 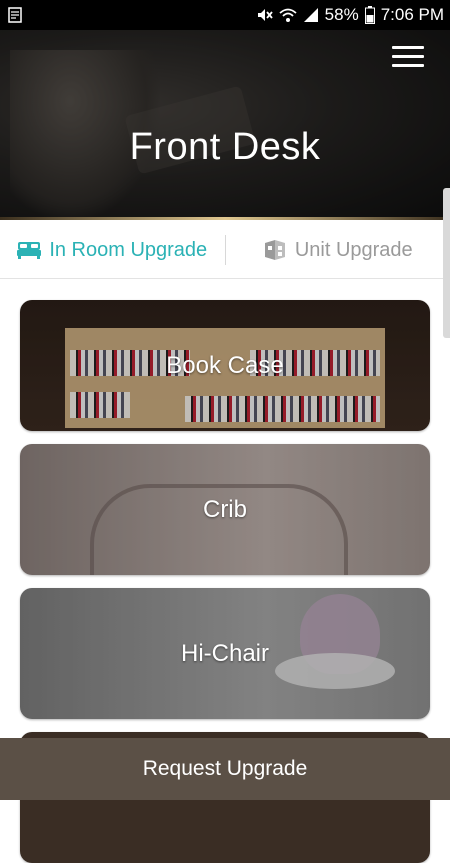 I want to click on hamburger-menu-icon, so click(x=408, y=58).